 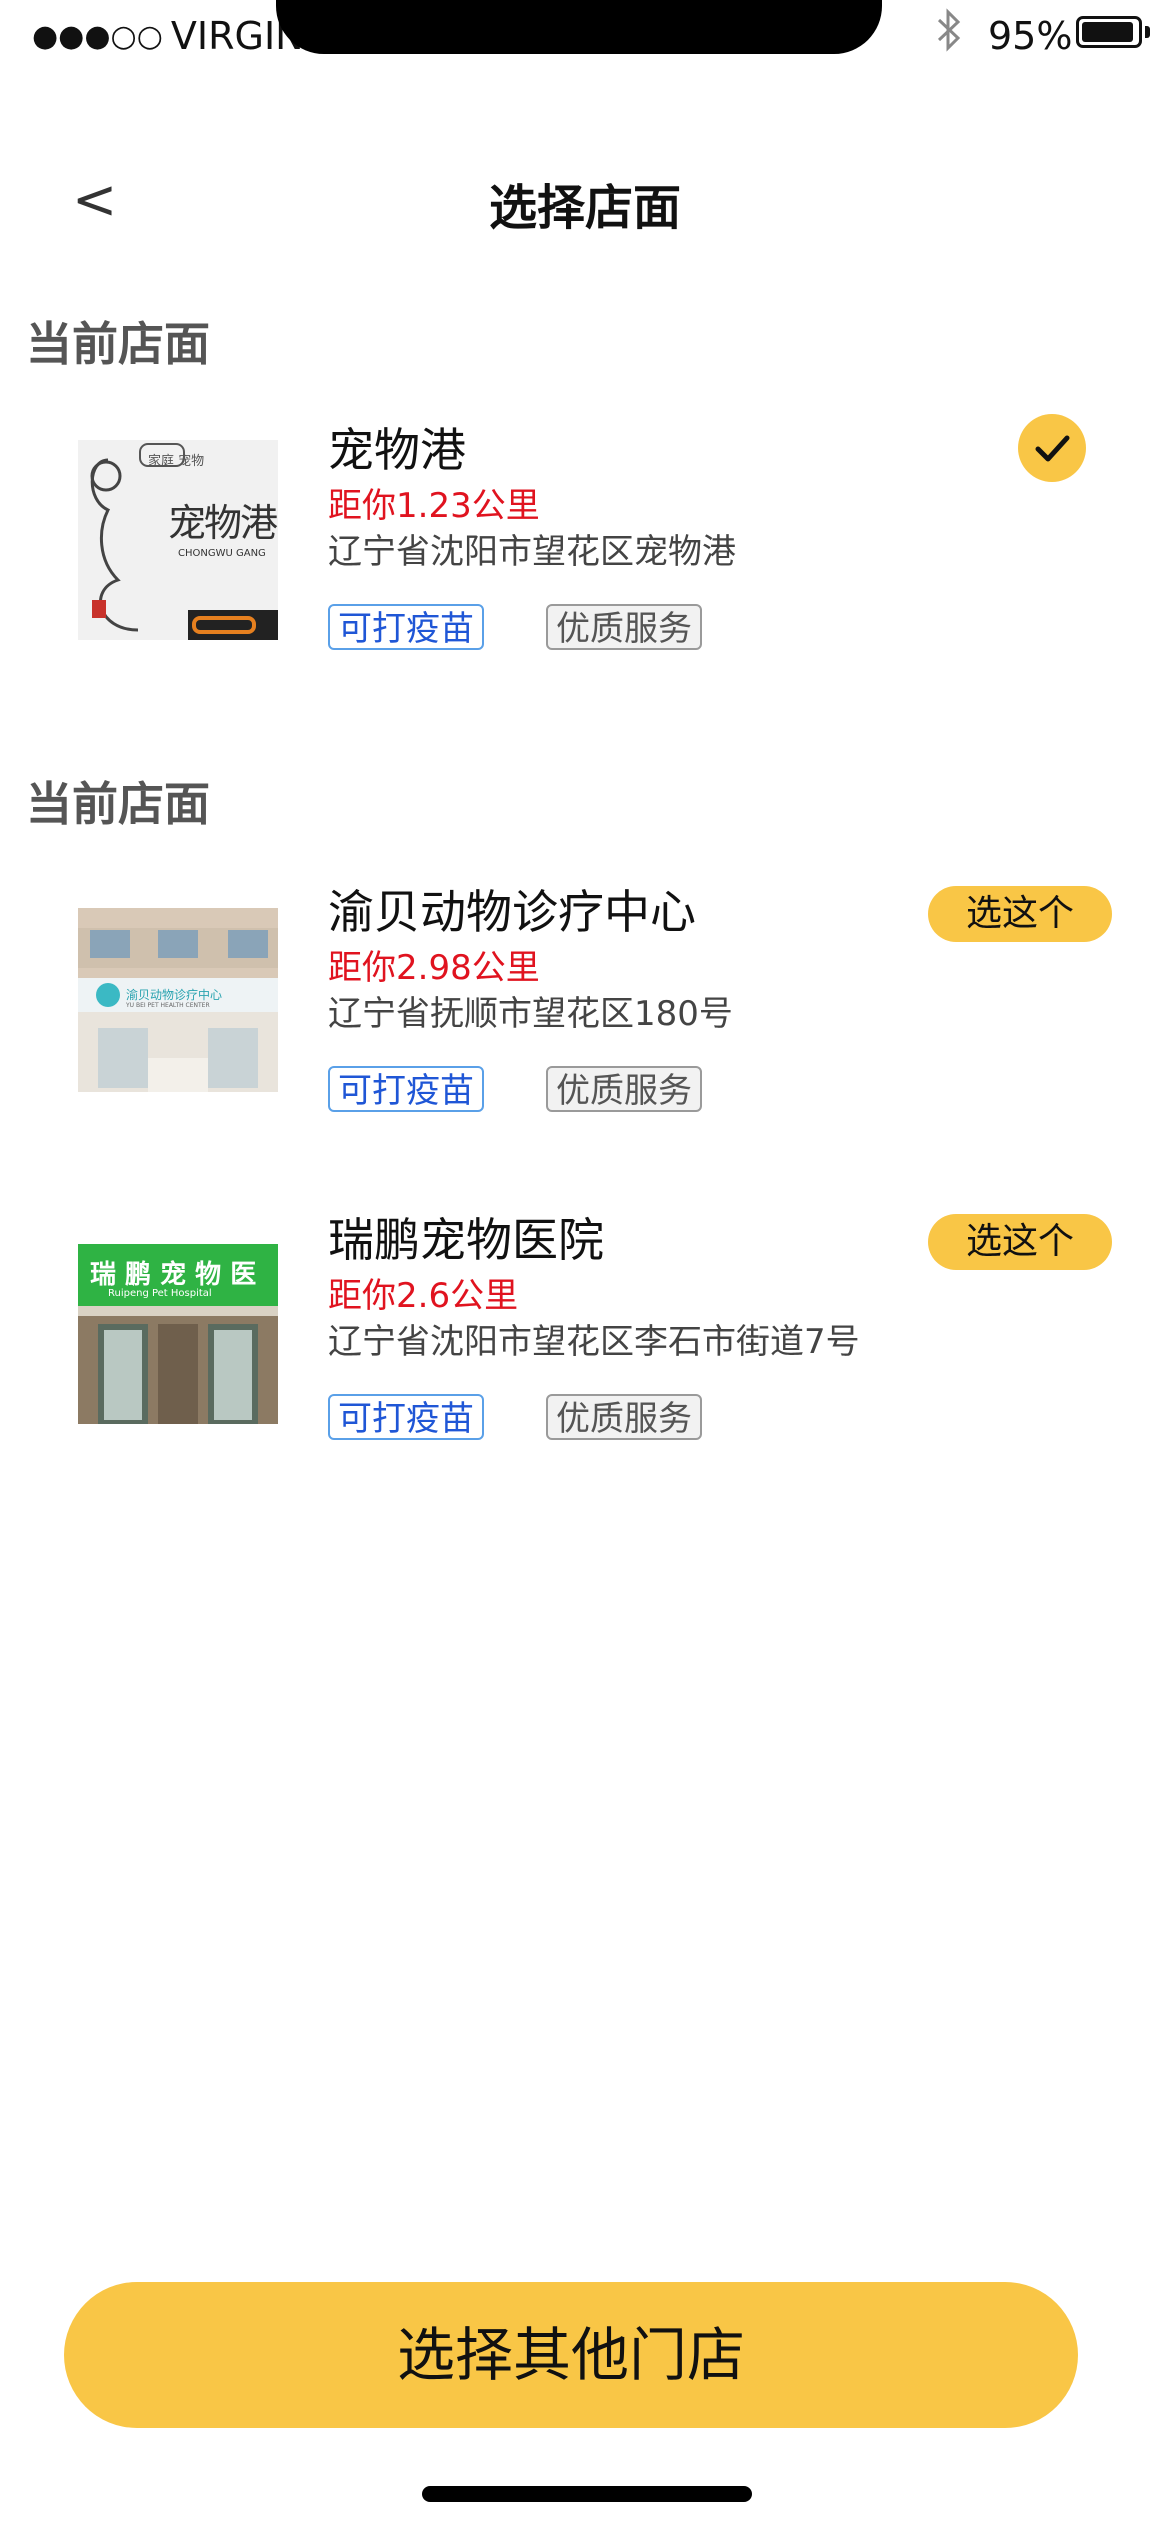 I want to click on bluetooth-icon, so click(x=949, y=35).